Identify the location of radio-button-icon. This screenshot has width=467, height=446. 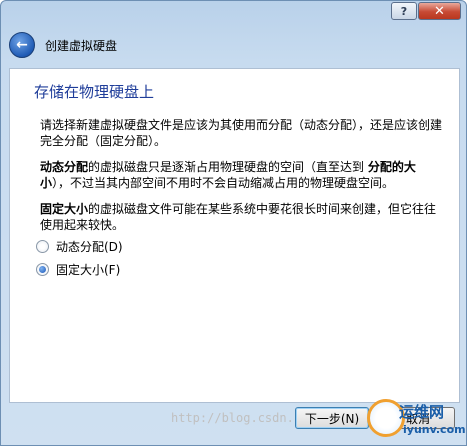
(42, 246).